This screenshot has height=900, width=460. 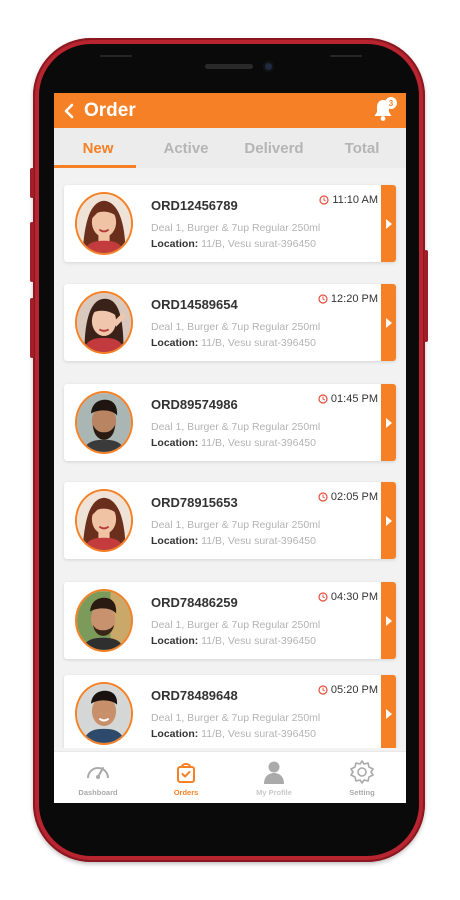 What do you see at coordinates (274, 772) in the screenshot?
I see `user-icon` at bounding box center [274, 772].